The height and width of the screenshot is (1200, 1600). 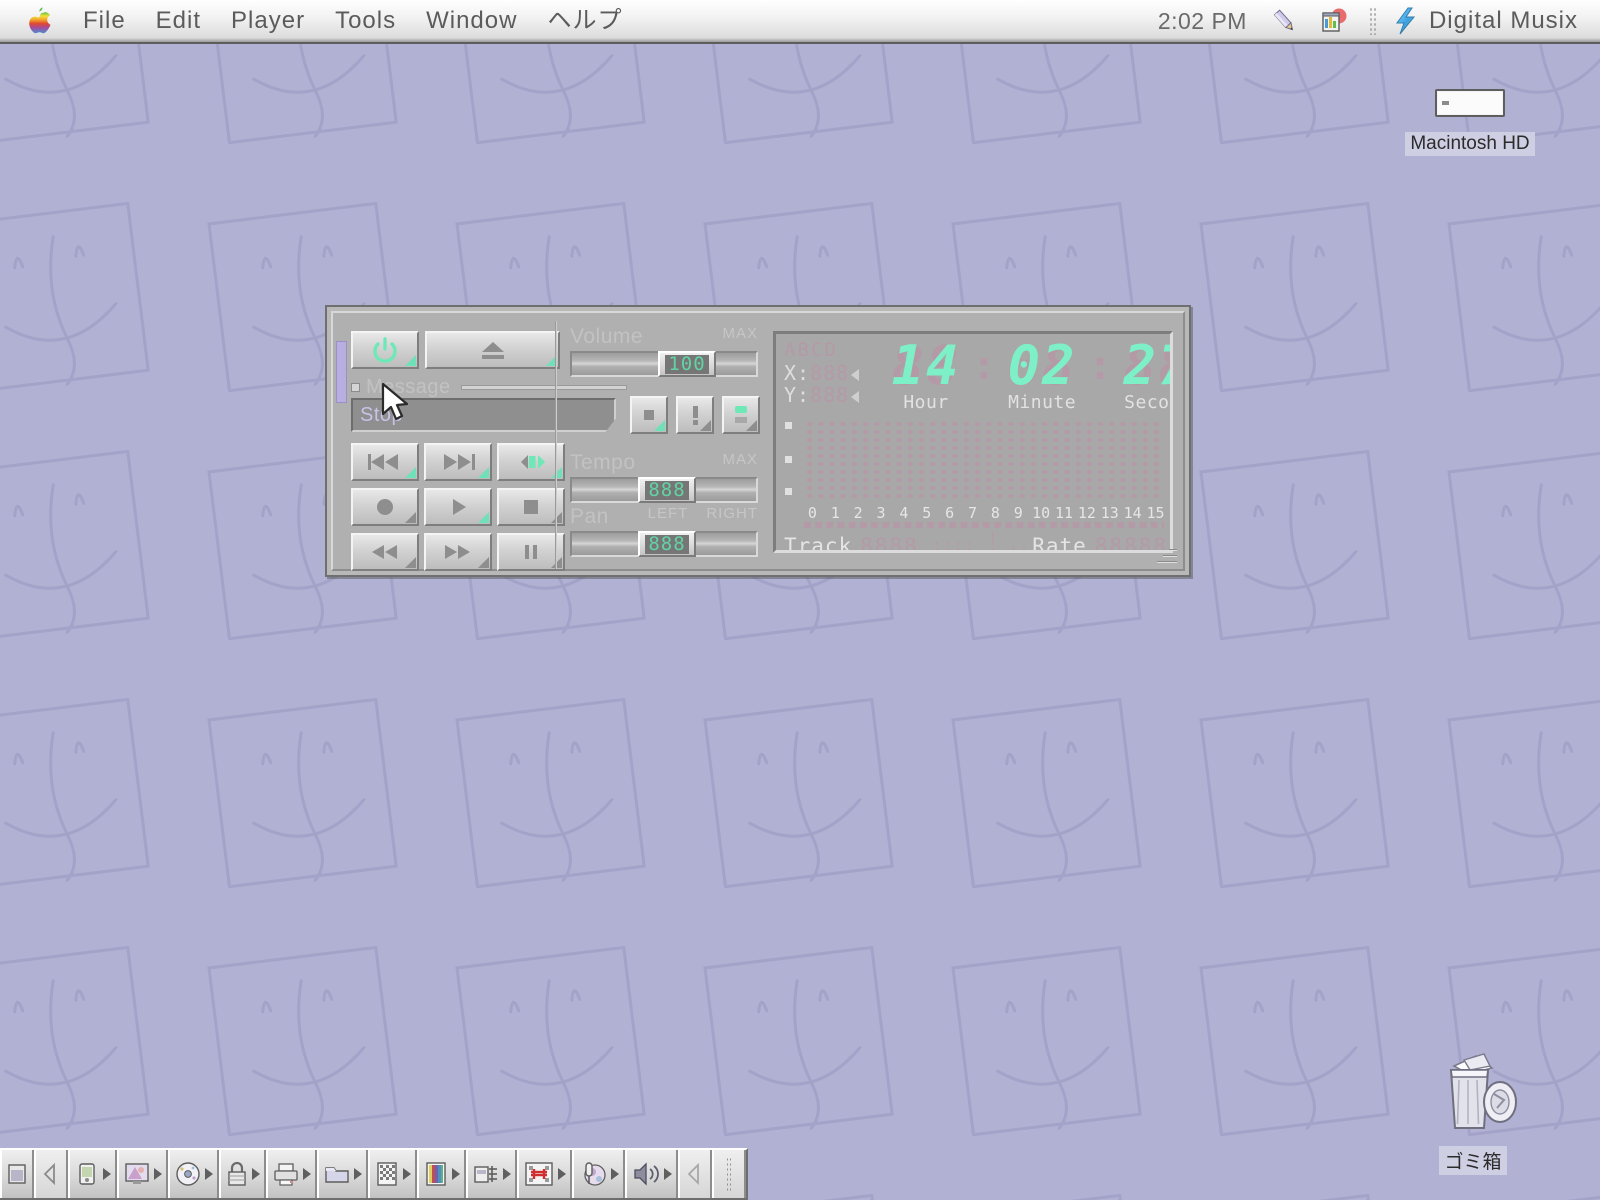 What do you see at coordinates (533, 462) in the screenshot?
I see `loop-arrows-icon` at bounding box center [533, 462].